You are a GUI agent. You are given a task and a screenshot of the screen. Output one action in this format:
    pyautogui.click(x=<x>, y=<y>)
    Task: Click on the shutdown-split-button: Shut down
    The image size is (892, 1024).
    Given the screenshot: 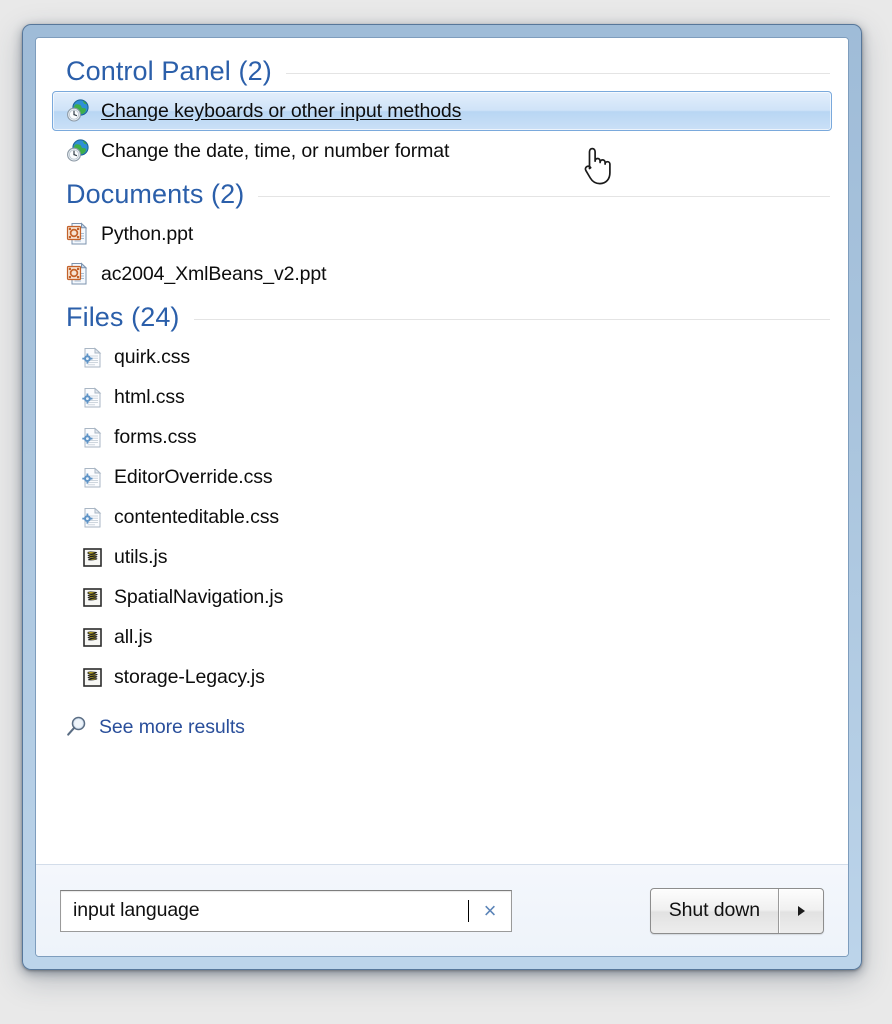 What is the action you would take?
    pyautogui.click(x=736, y=910)
    